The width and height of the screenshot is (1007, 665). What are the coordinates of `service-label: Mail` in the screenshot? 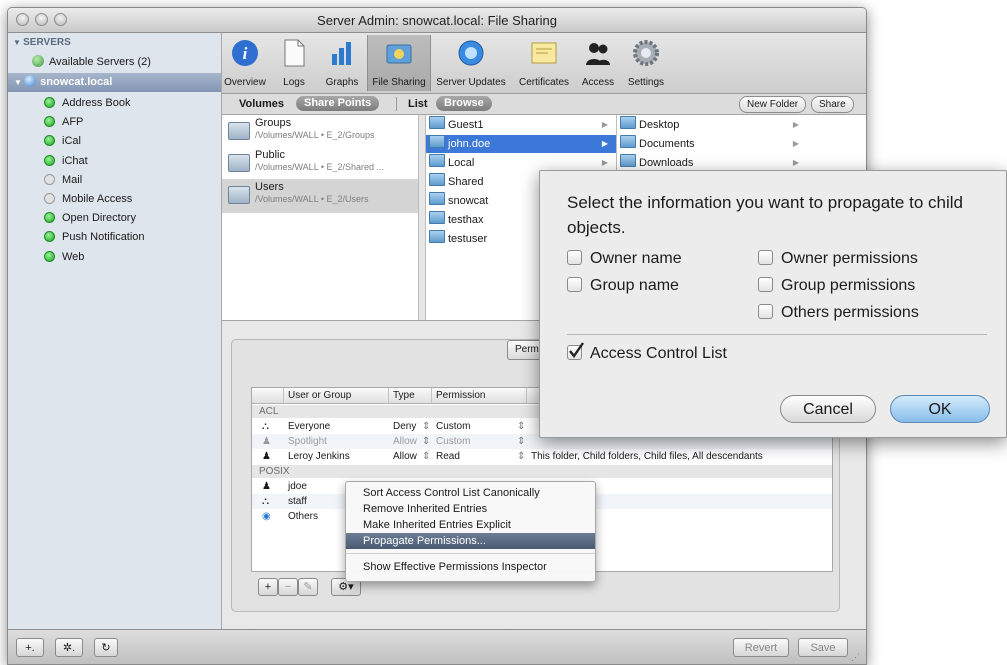 It's located at (72, 179).